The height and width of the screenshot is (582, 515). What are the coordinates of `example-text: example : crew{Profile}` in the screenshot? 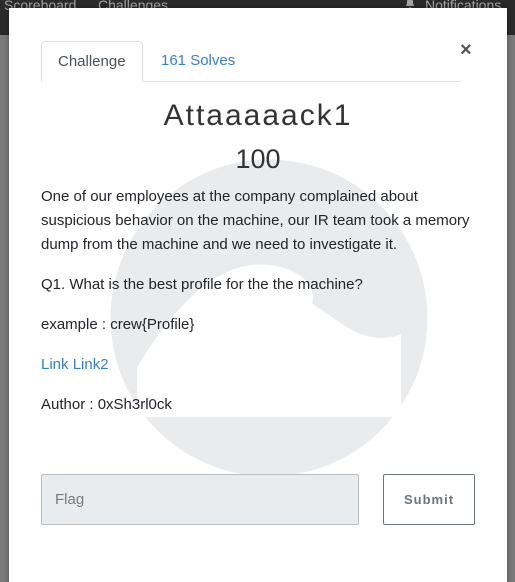 It's located at (118, 324).